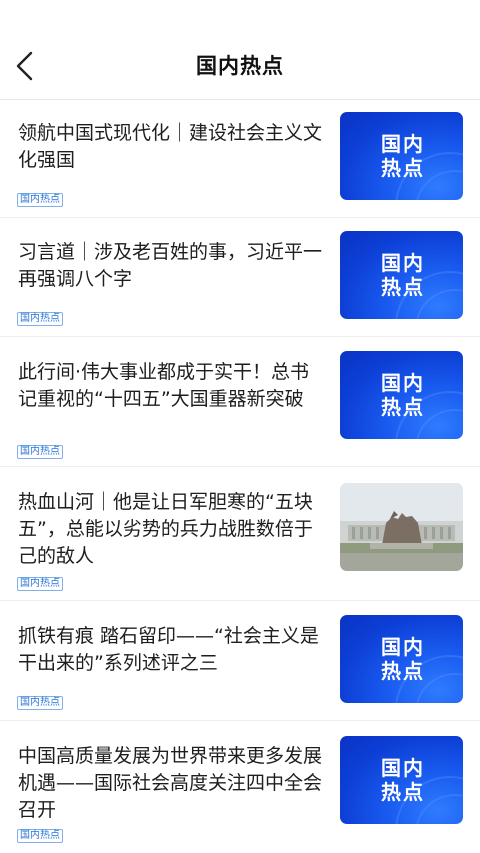 The image size is (480, 853). What do you see at coordinates (170, 529) in the screenshot?
I see `news-title: 热血山河｜他是让日军胆寒的“五块五”，总能以劣势的兵力战胜数倍于己的敌人` at bounding box center [170, 529].